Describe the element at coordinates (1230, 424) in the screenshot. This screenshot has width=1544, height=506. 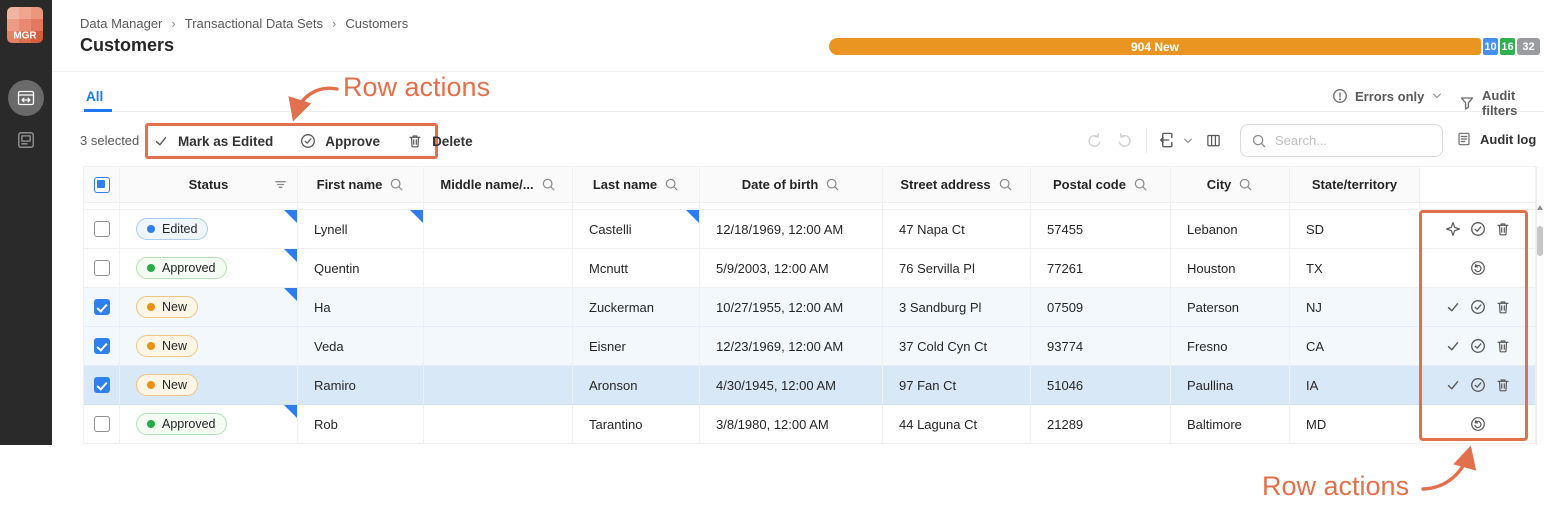
I see `cell-city: Baltimore` at that location.